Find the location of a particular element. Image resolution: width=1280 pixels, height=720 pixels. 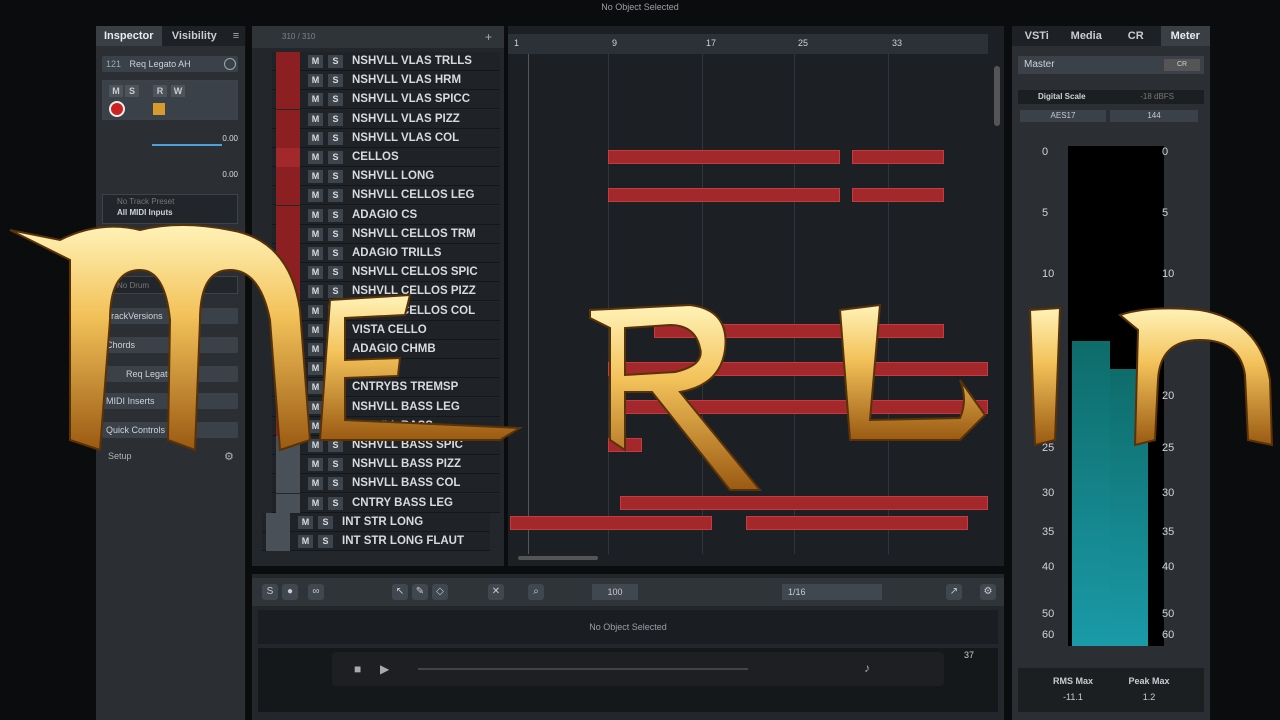

instrument-selector: 121 Req Legato AH is located at coordinates (170, 64).